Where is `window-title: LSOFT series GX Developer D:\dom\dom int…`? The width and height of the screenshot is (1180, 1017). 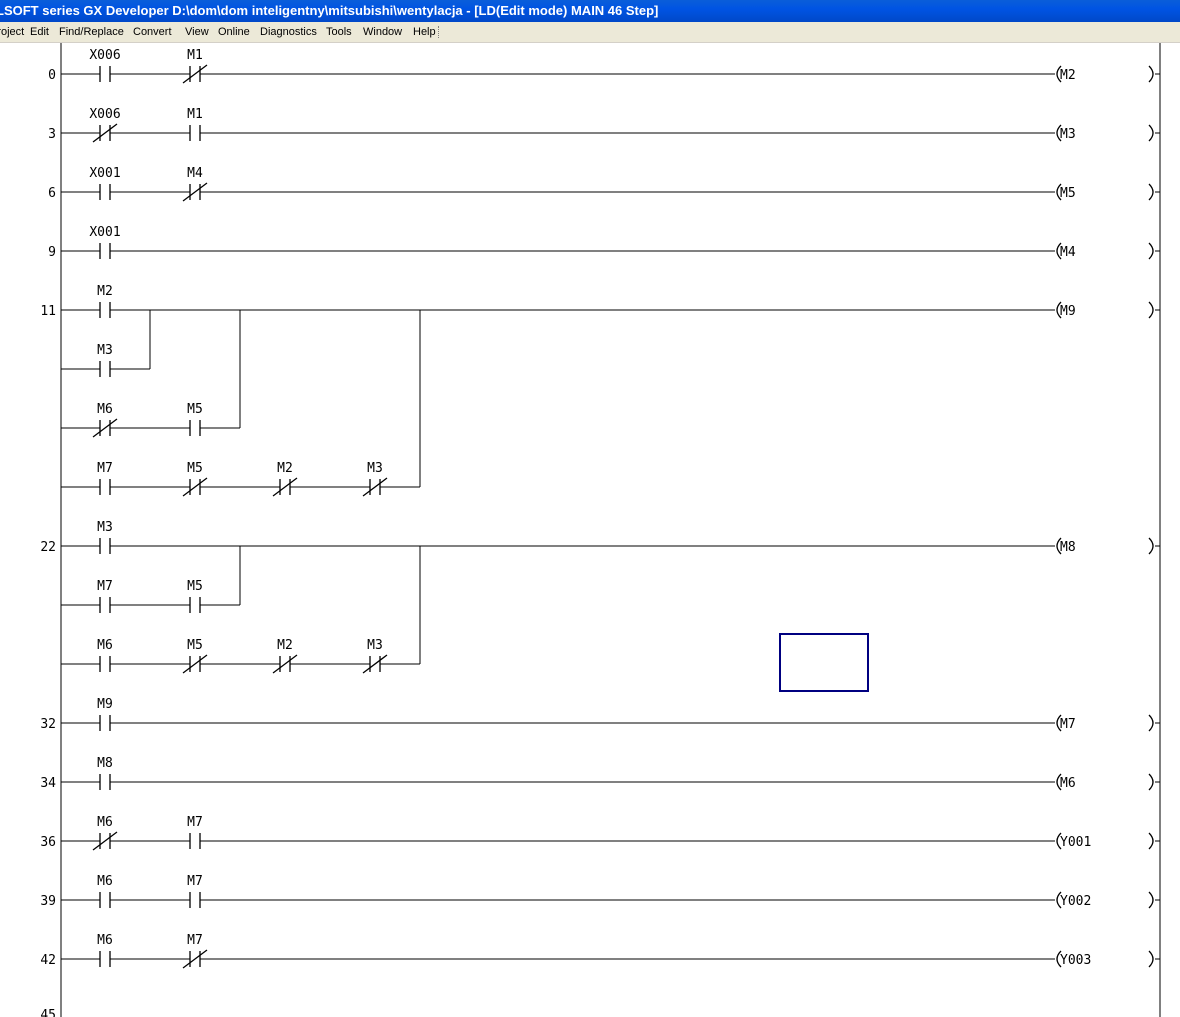 window-title: LSOFT series GX Developer D:\dom\dom int… is located at coordinates (329, 10).